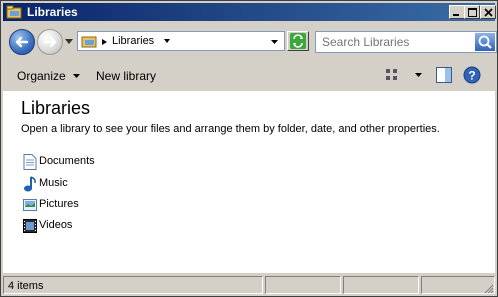 This screenshot has height=297, width=498. I want to click on videos-icon, so click(30, 226).